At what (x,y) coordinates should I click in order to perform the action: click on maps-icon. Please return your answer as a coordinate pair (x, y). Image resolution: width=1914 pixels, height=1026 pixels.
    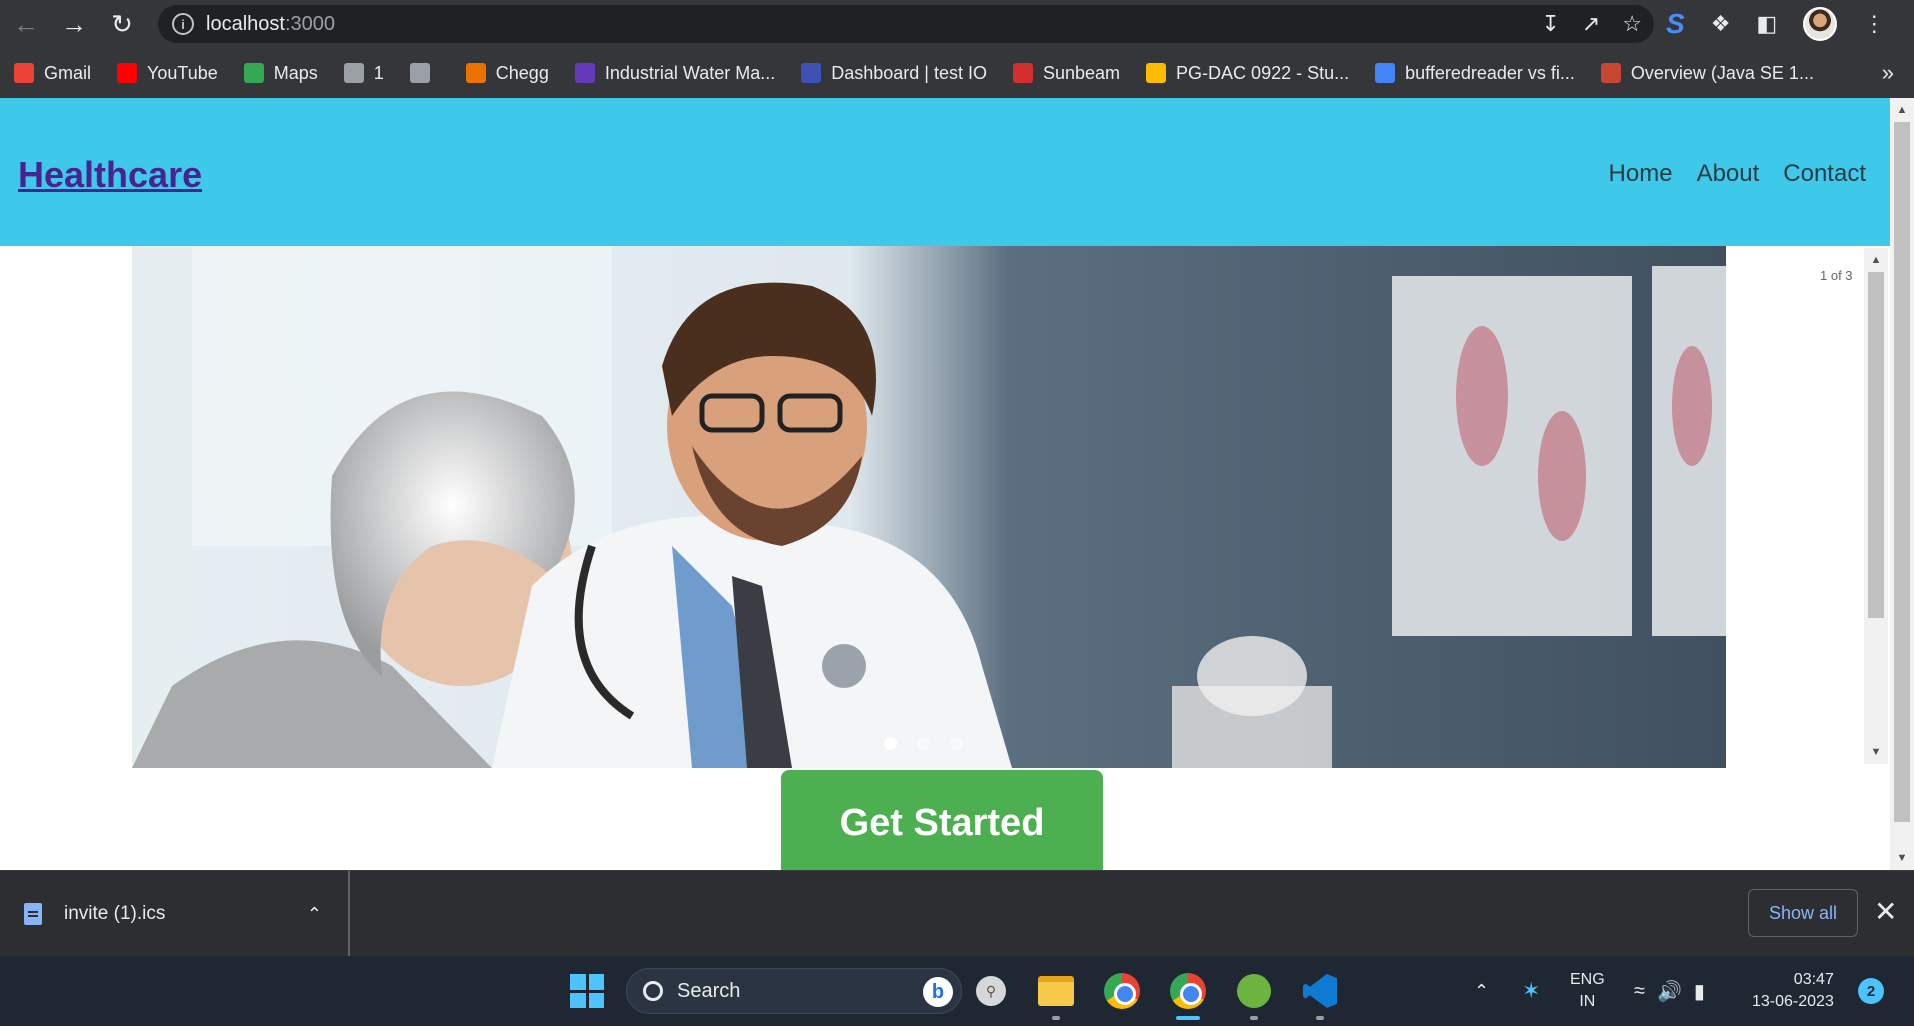
    Looking at the image, I should click on (253, 73).